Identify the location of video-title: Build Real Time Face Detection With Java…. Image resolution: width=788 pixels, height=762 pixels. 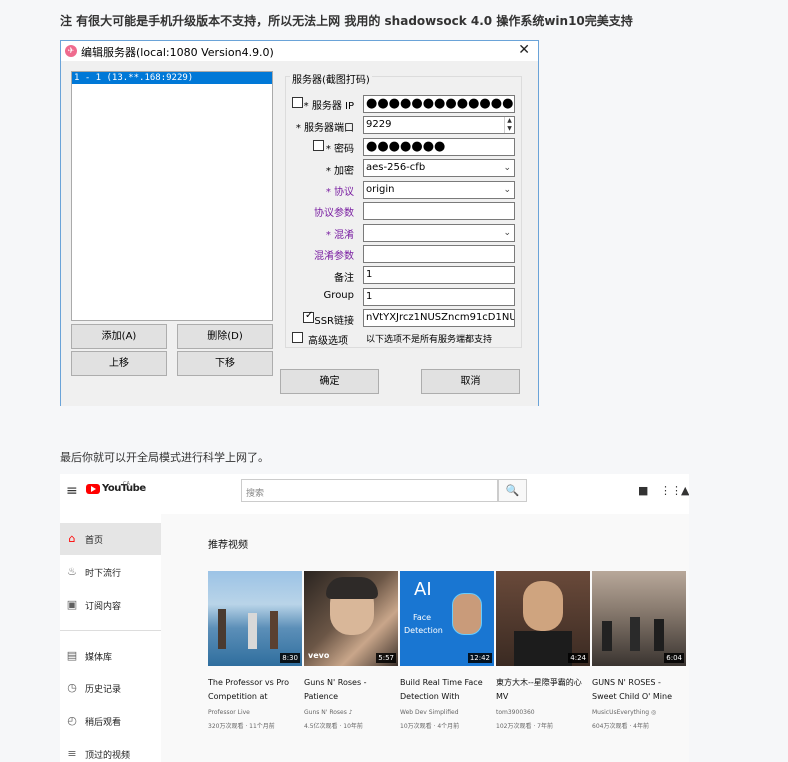
(447, 690).